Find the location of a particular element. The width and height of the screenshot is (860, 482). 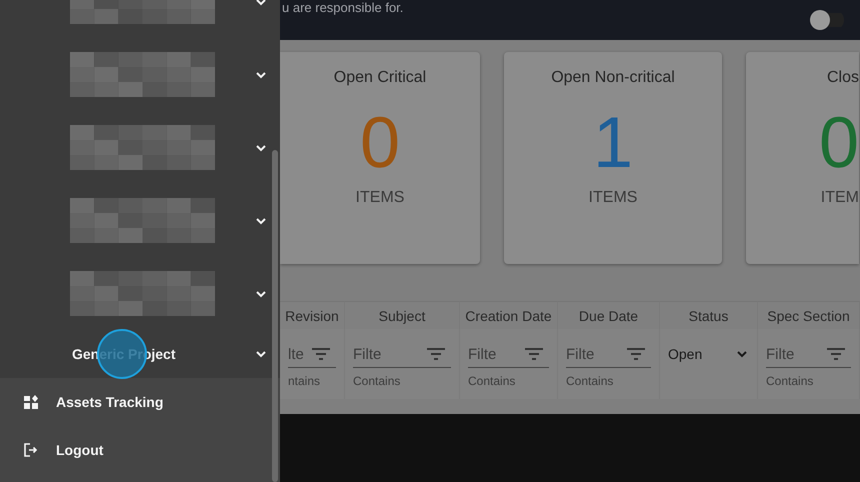

toggle-switch is located at coordinates (827, 20).